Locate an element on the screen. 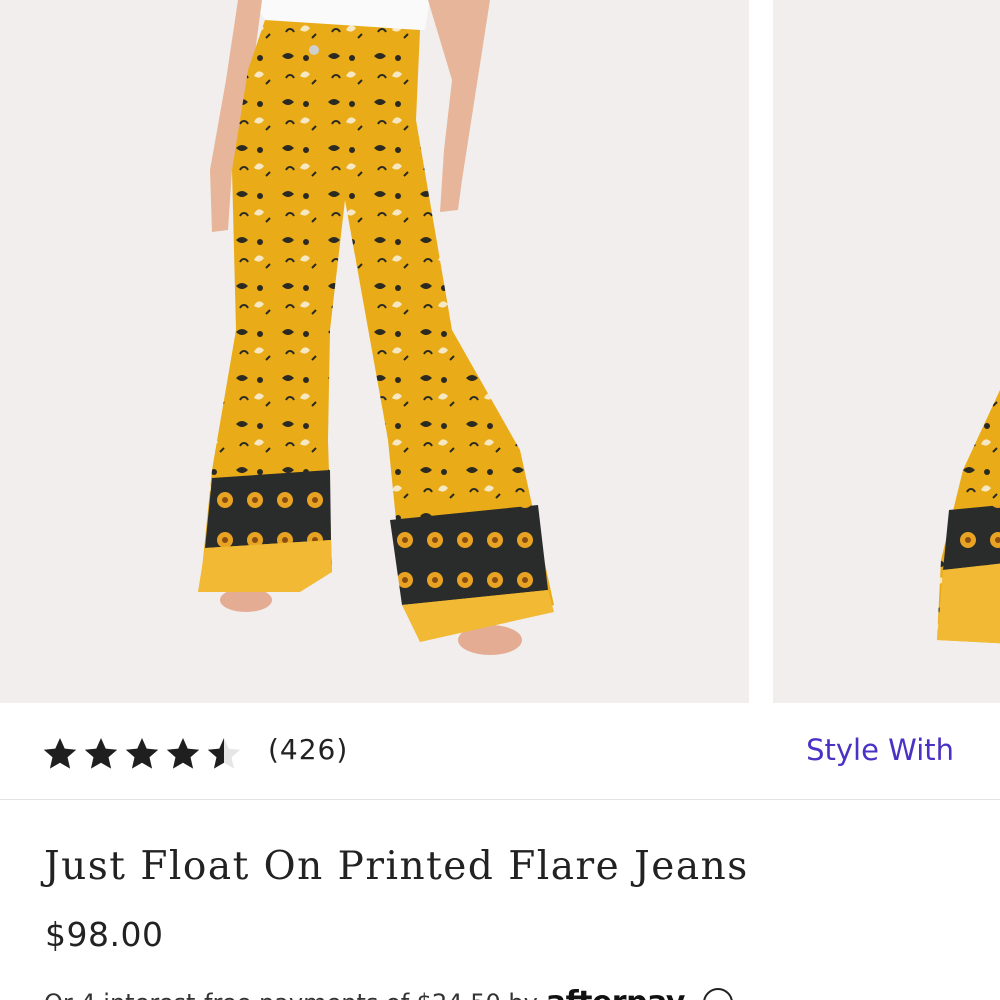 The image size is (1000, 1000). star-half-icon is located at coordinates (224, 753).